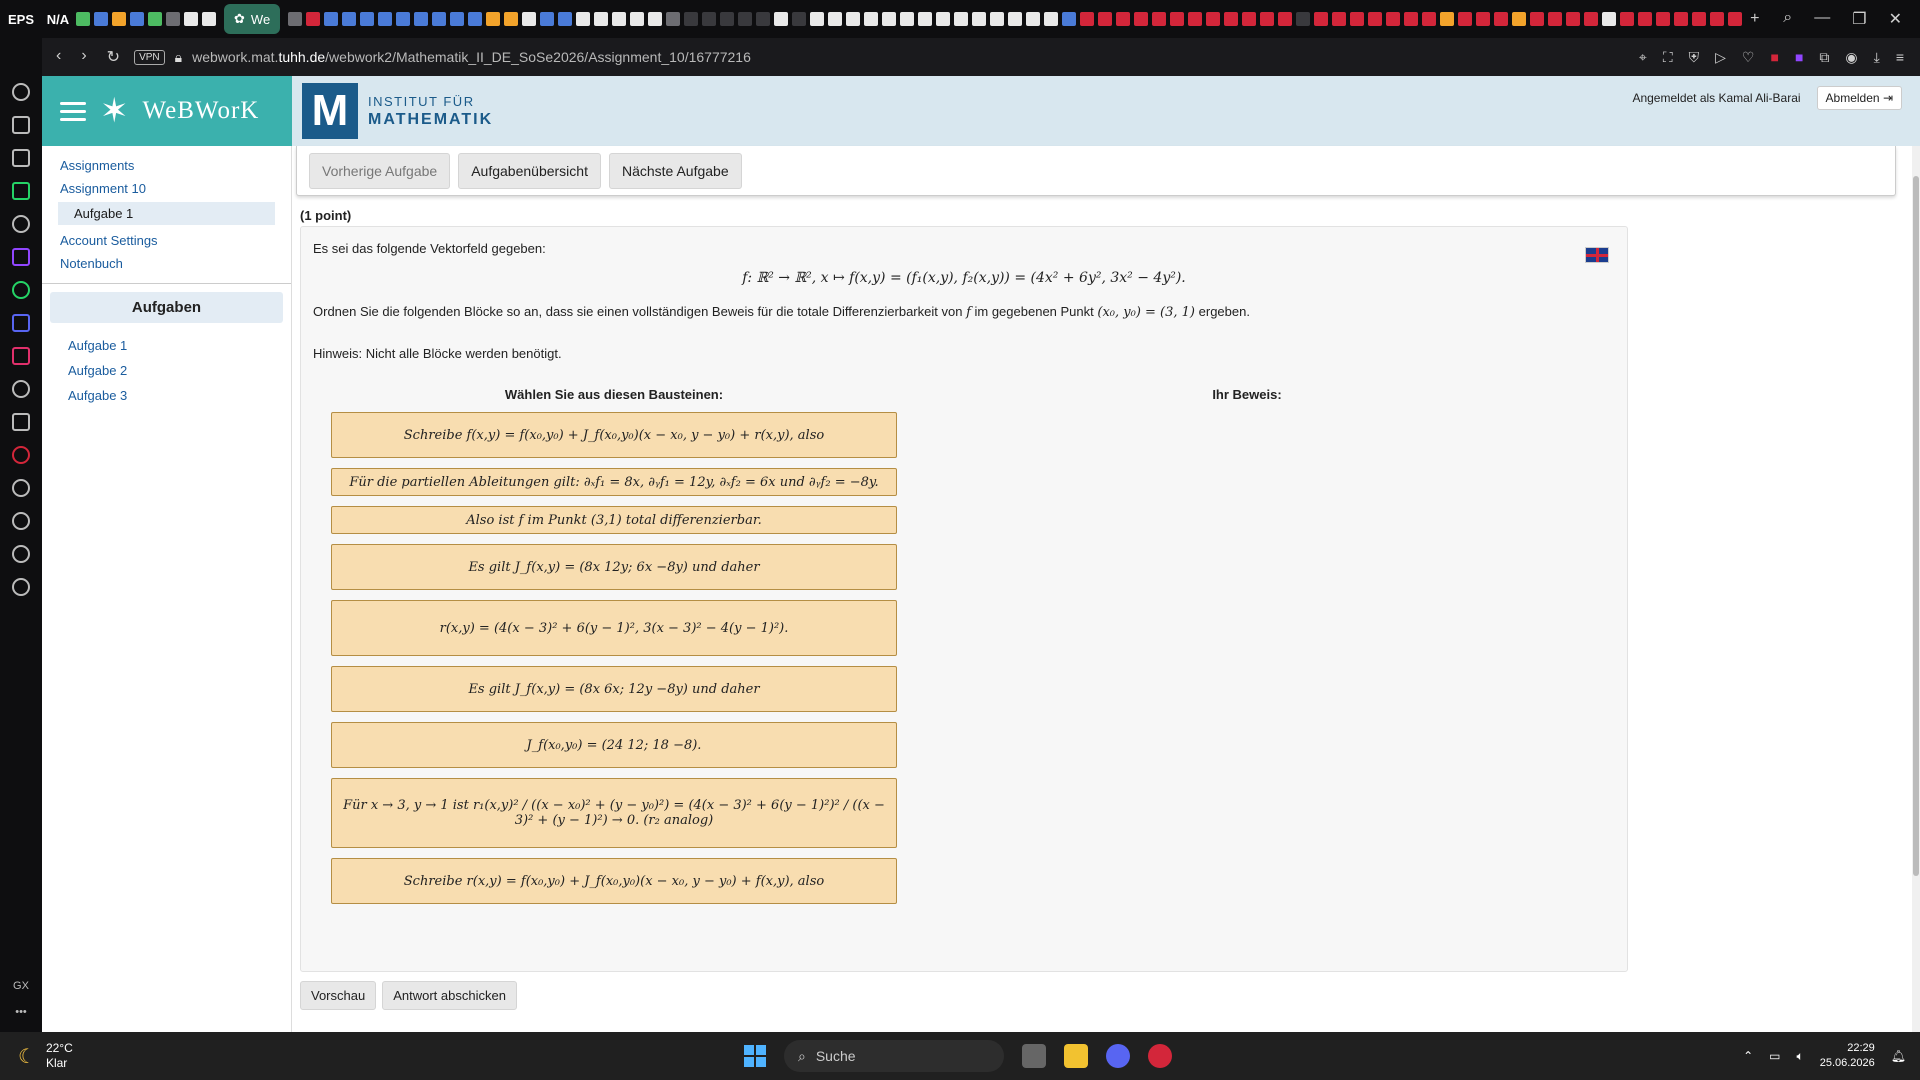  Describe the element at coordinates (1859, 98) in the screenshot. I see `logout-button: Abmelden ⇥` at that location.